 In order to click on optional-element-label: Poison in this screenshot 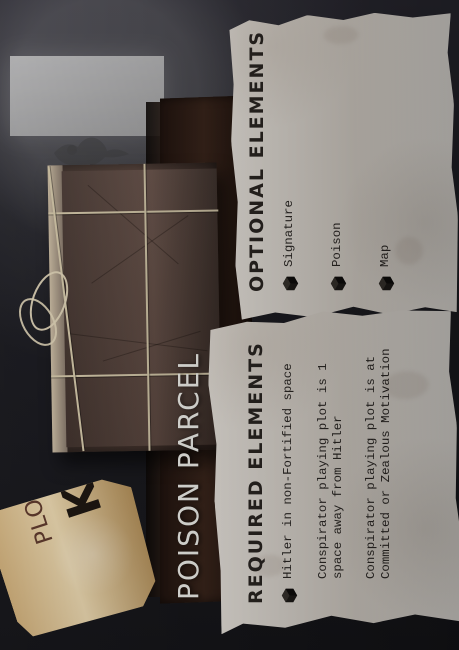, I will do `click(337, 244)`.